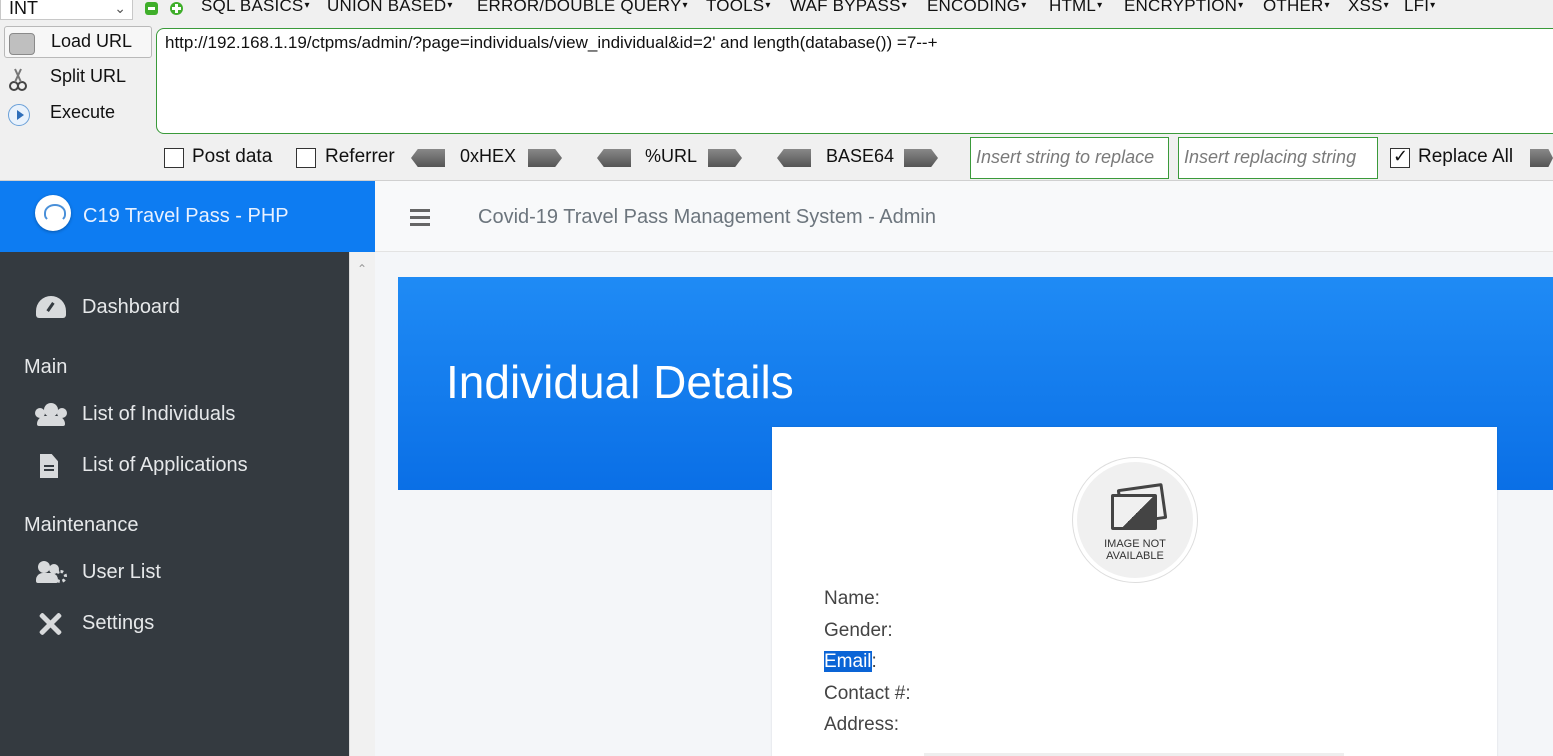 The image size is (1553, 756). What do you see at coordinates (51, 624) in the screenshot?
I see `tools-icon` at bounding box center [51, 624].